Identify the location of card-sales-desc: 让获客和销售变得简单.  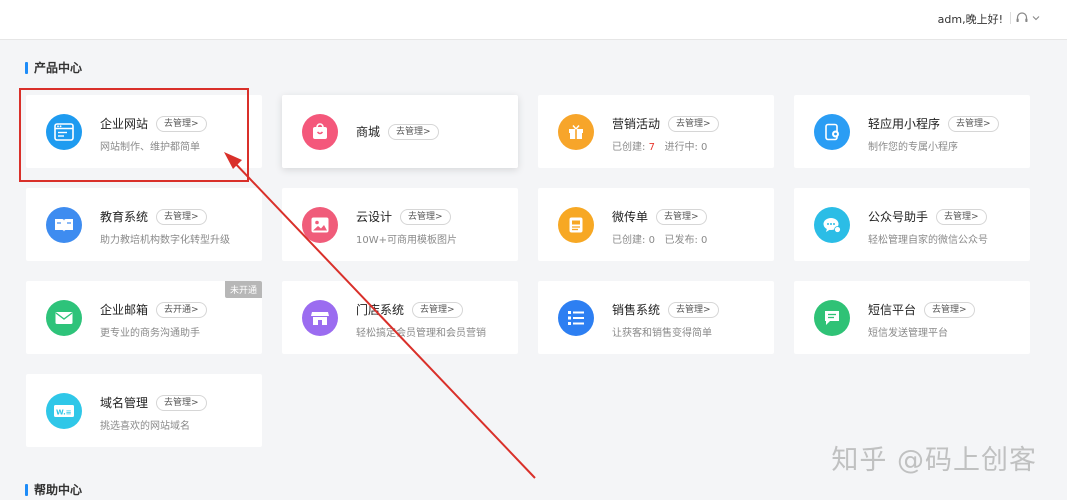
(662, 333).